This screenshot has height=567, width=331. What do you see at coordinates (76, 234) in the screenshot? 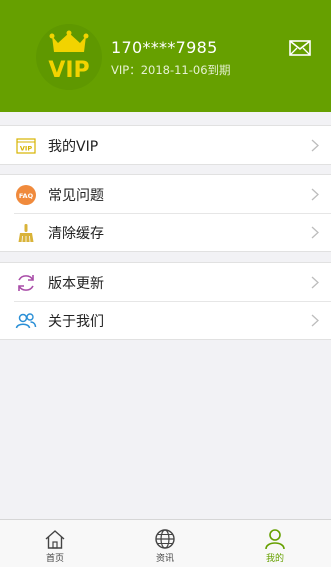
I see `menu-item-label: 清除缓存` at bounding box center [76, 234].